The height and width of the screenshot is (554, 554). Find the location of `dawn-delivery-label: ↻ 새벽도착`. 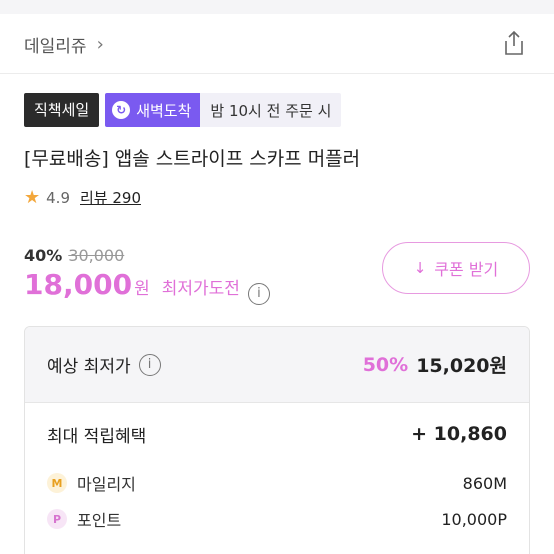

dawn-delivery-label: ↻ 새벽도착 is located at coordinates (153, 110).